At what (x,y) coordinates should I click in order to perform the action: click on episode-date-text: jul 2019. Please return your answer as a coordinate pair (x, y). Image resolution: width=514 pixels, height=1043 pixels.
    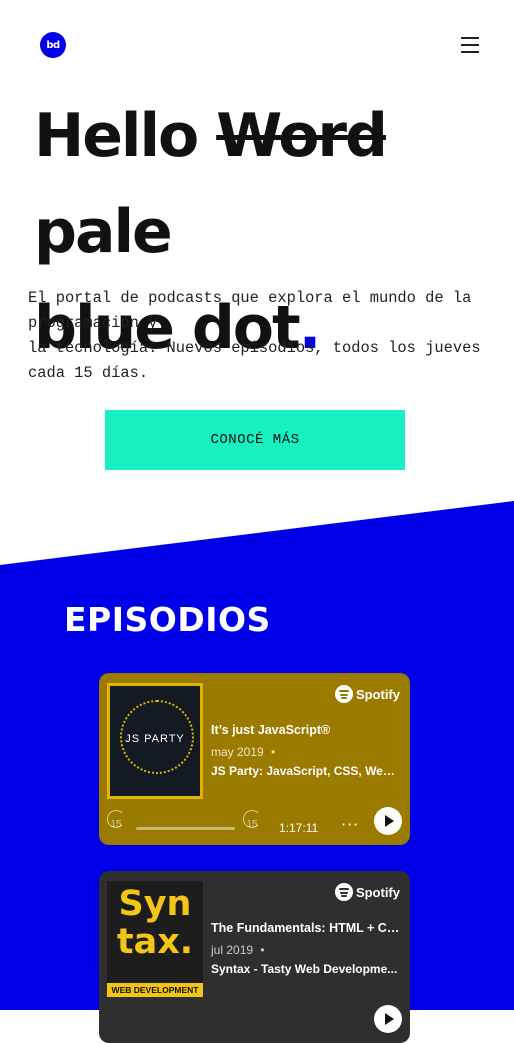
    Looking at the image, I should click on (232, 950).